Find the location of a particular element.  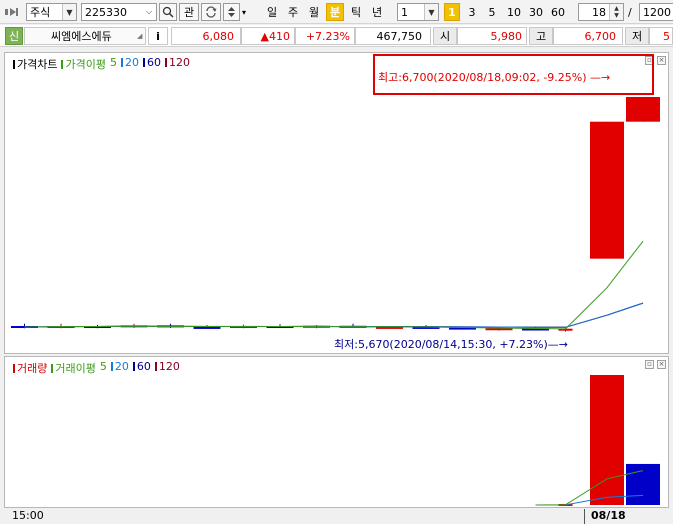

period-label: 틱 is located at coordinates (356, 12).